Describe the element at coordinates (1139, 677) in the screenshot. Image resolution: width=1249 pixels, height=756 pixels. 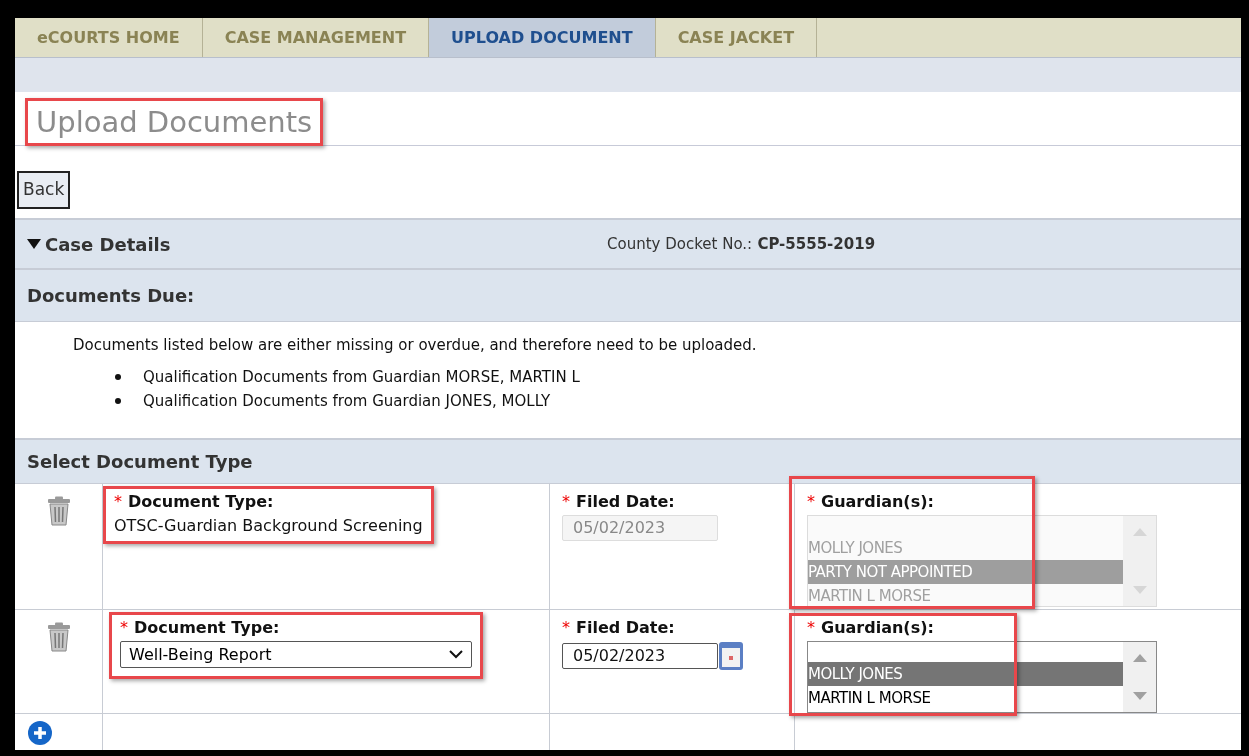
I see `scrollbar` at that location.